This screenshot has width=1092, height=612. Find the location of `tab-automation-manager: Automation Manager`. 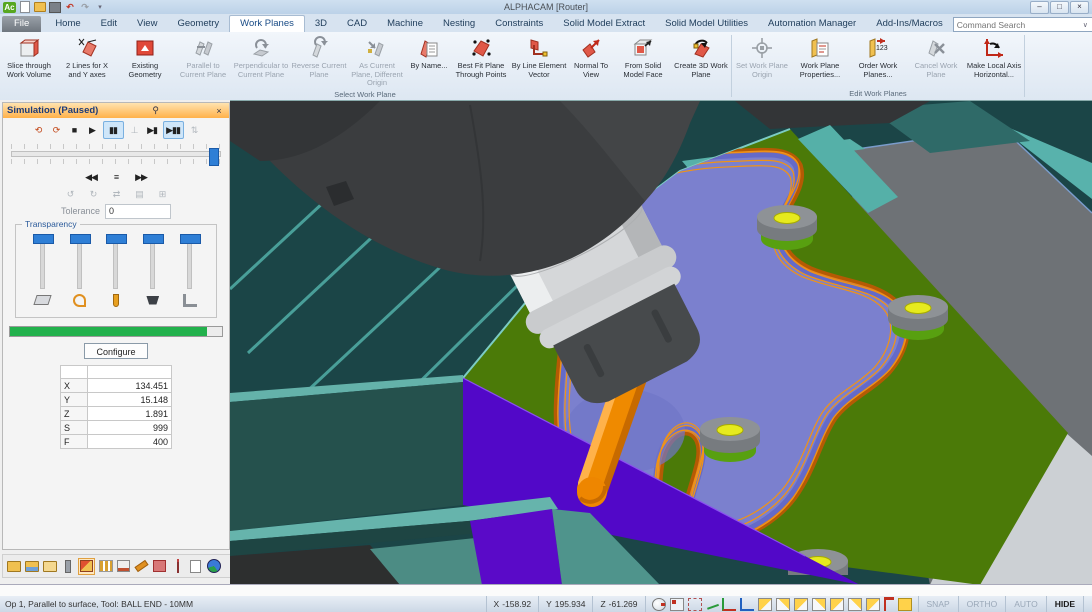

tab-automation-manager: Automation Manager is located at coordinates (812, 24).